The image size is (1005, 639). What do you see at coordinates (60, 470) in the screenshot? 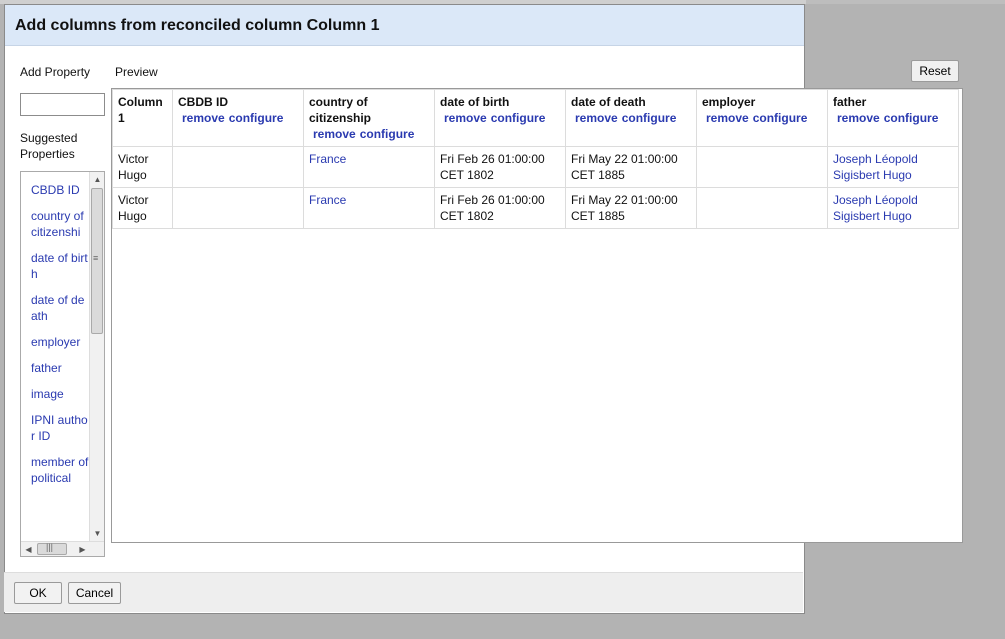
I see `suggested-property-item: member of political` at bounding box center [60, 470].